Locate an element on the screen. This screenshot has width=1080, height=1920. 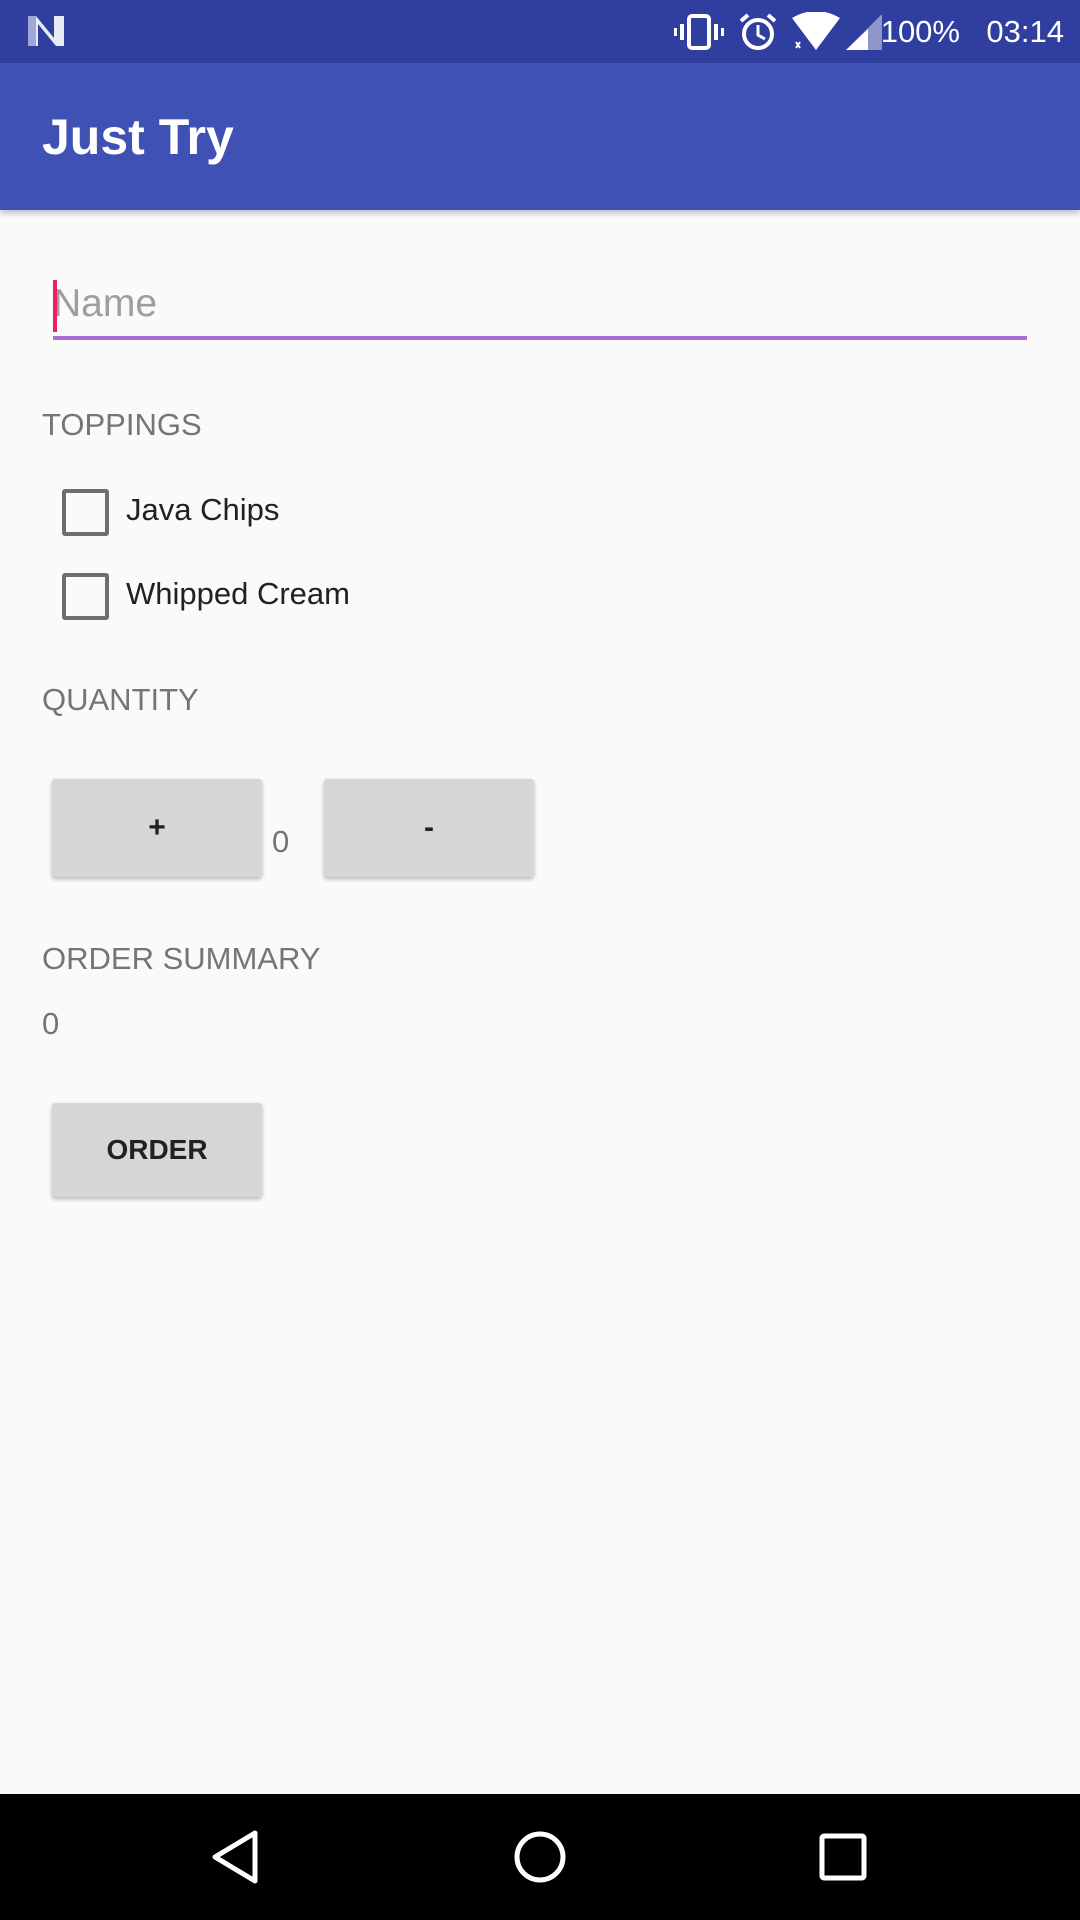
name-input is located at coordinates (540, 304).